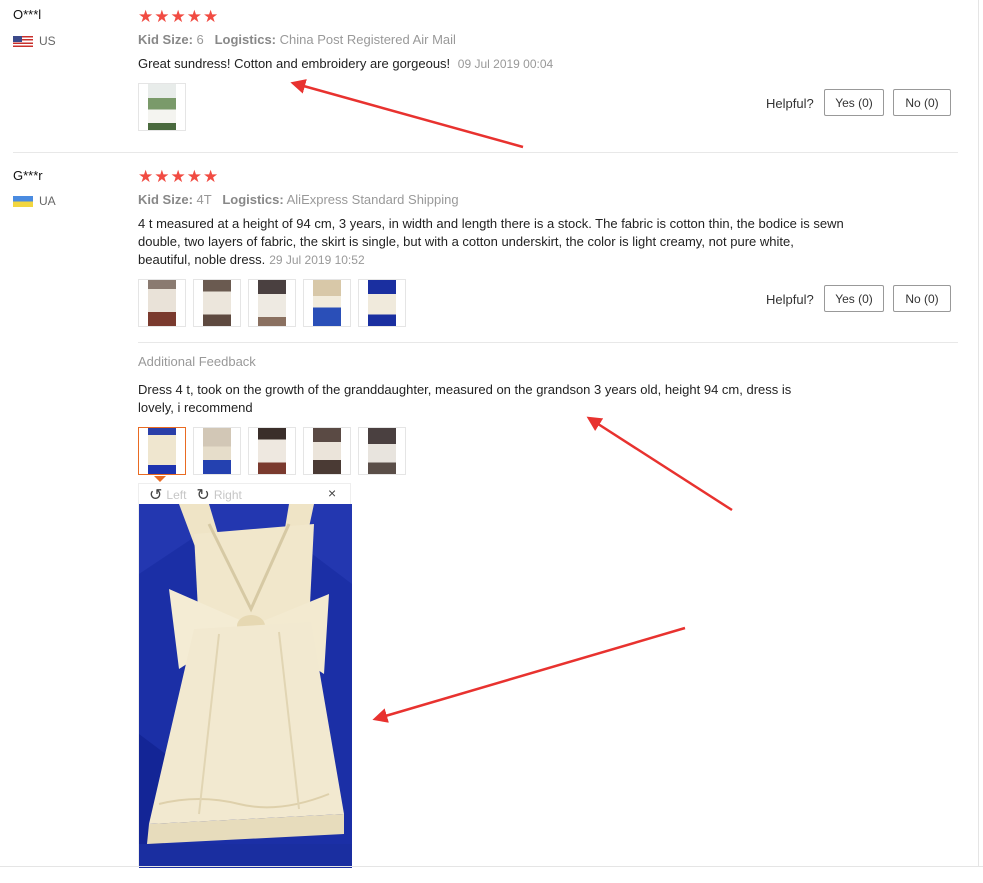 Image resolution: width=983 pixels, height=883 pixels. Describe the element at coordinates (28, 175) in the screenshot. I see `reviewer-name: G***r` at that location.